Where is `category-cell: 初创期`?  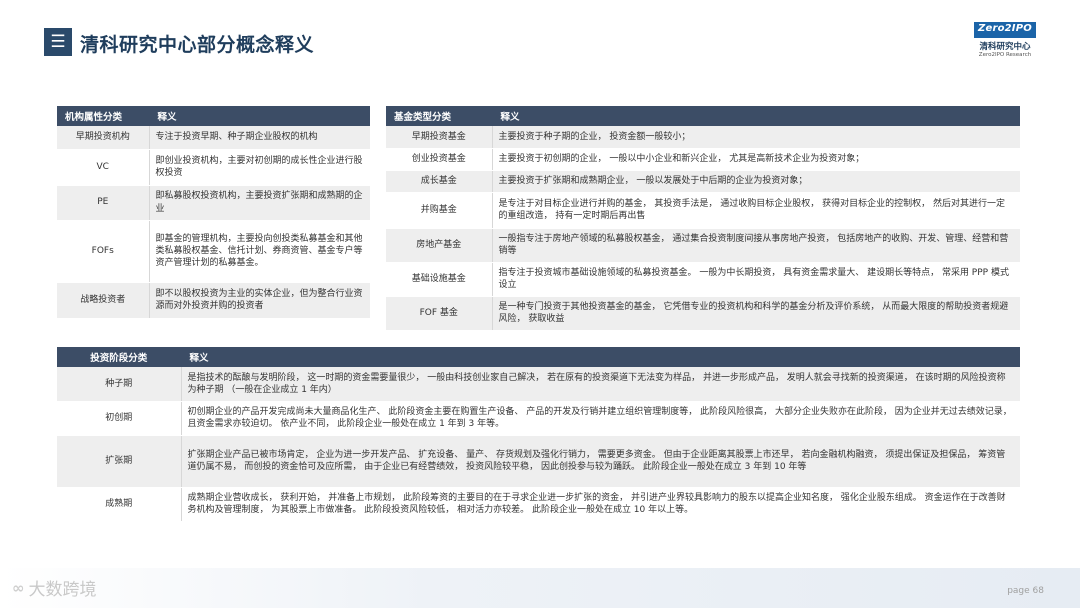
category-cell: 初创期 is located at coordinates (119, 418).